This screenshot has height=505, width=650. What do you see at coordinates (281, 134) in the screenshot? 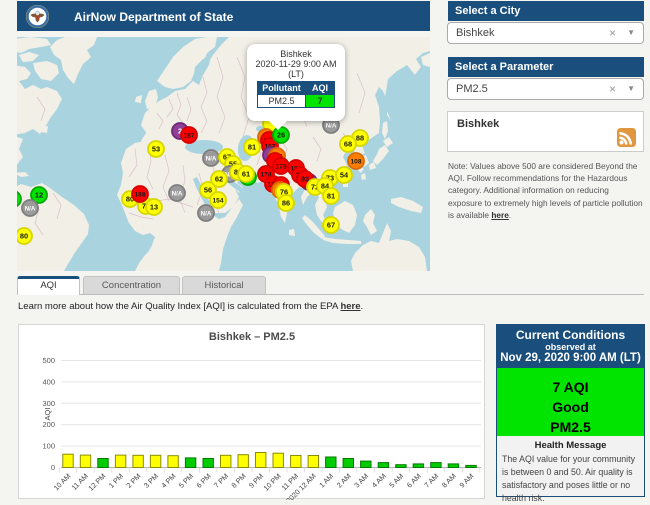
I see `svg-text: 26` at bounding box center [281, 134].